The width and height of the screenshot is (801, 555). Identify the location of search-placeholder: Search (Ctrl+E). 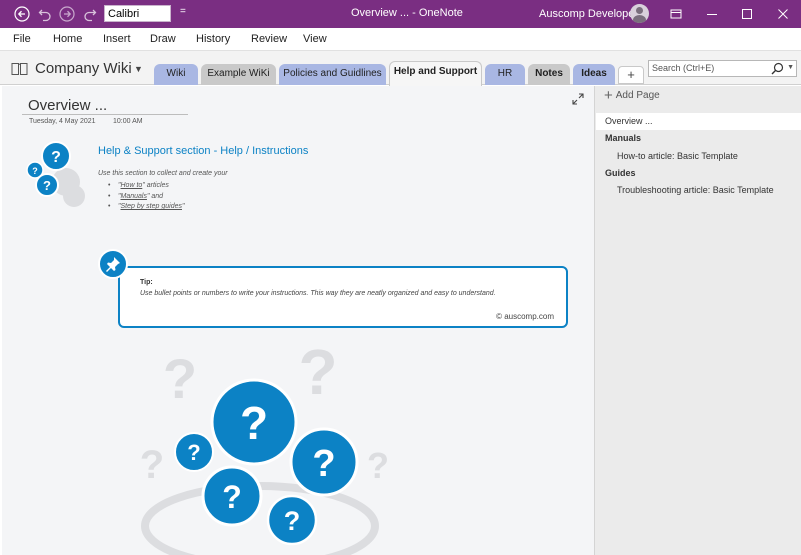
(683, 68).